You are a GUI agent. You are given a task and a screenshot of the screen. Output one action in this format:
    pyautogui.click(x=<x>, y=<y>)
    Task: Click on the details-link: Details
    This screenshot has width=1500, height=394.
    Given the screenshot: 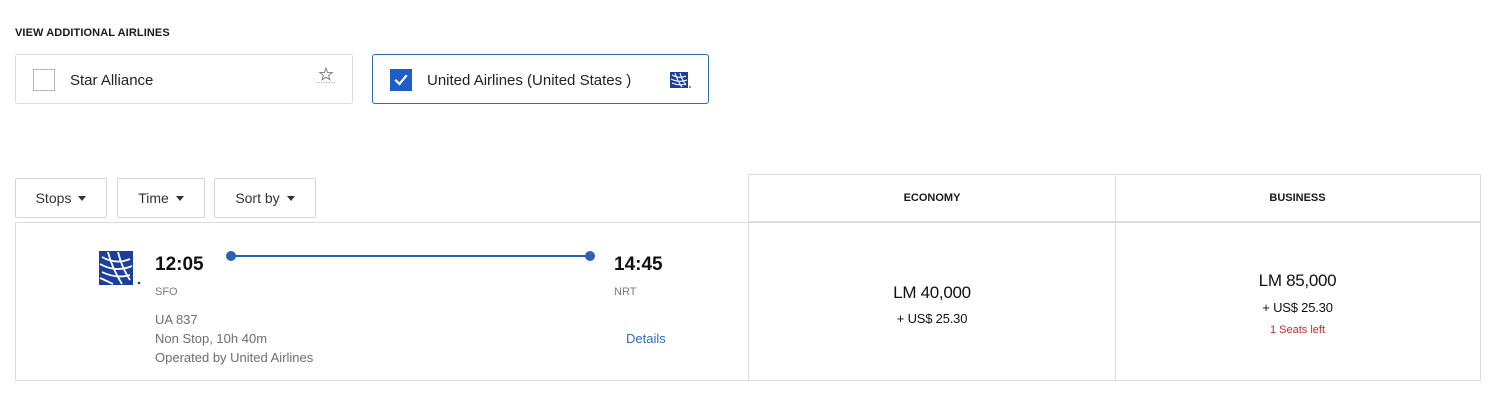 What is the action you would take?
    pyautogui.click(x=646, y=338)
    